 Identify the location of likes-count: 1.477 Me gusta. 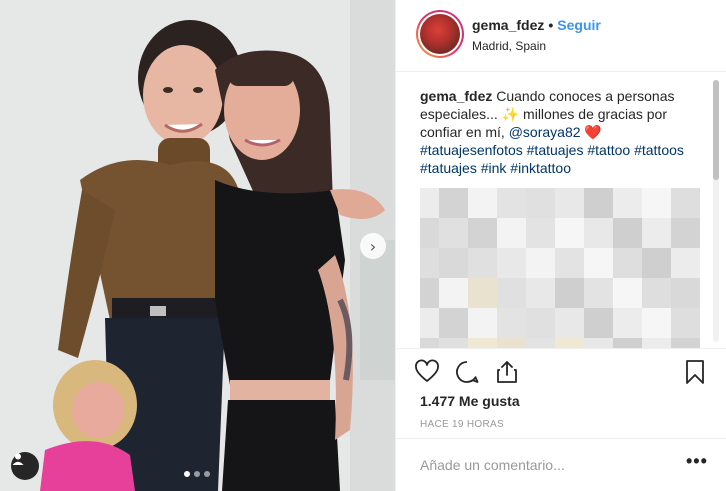
(470, 401).